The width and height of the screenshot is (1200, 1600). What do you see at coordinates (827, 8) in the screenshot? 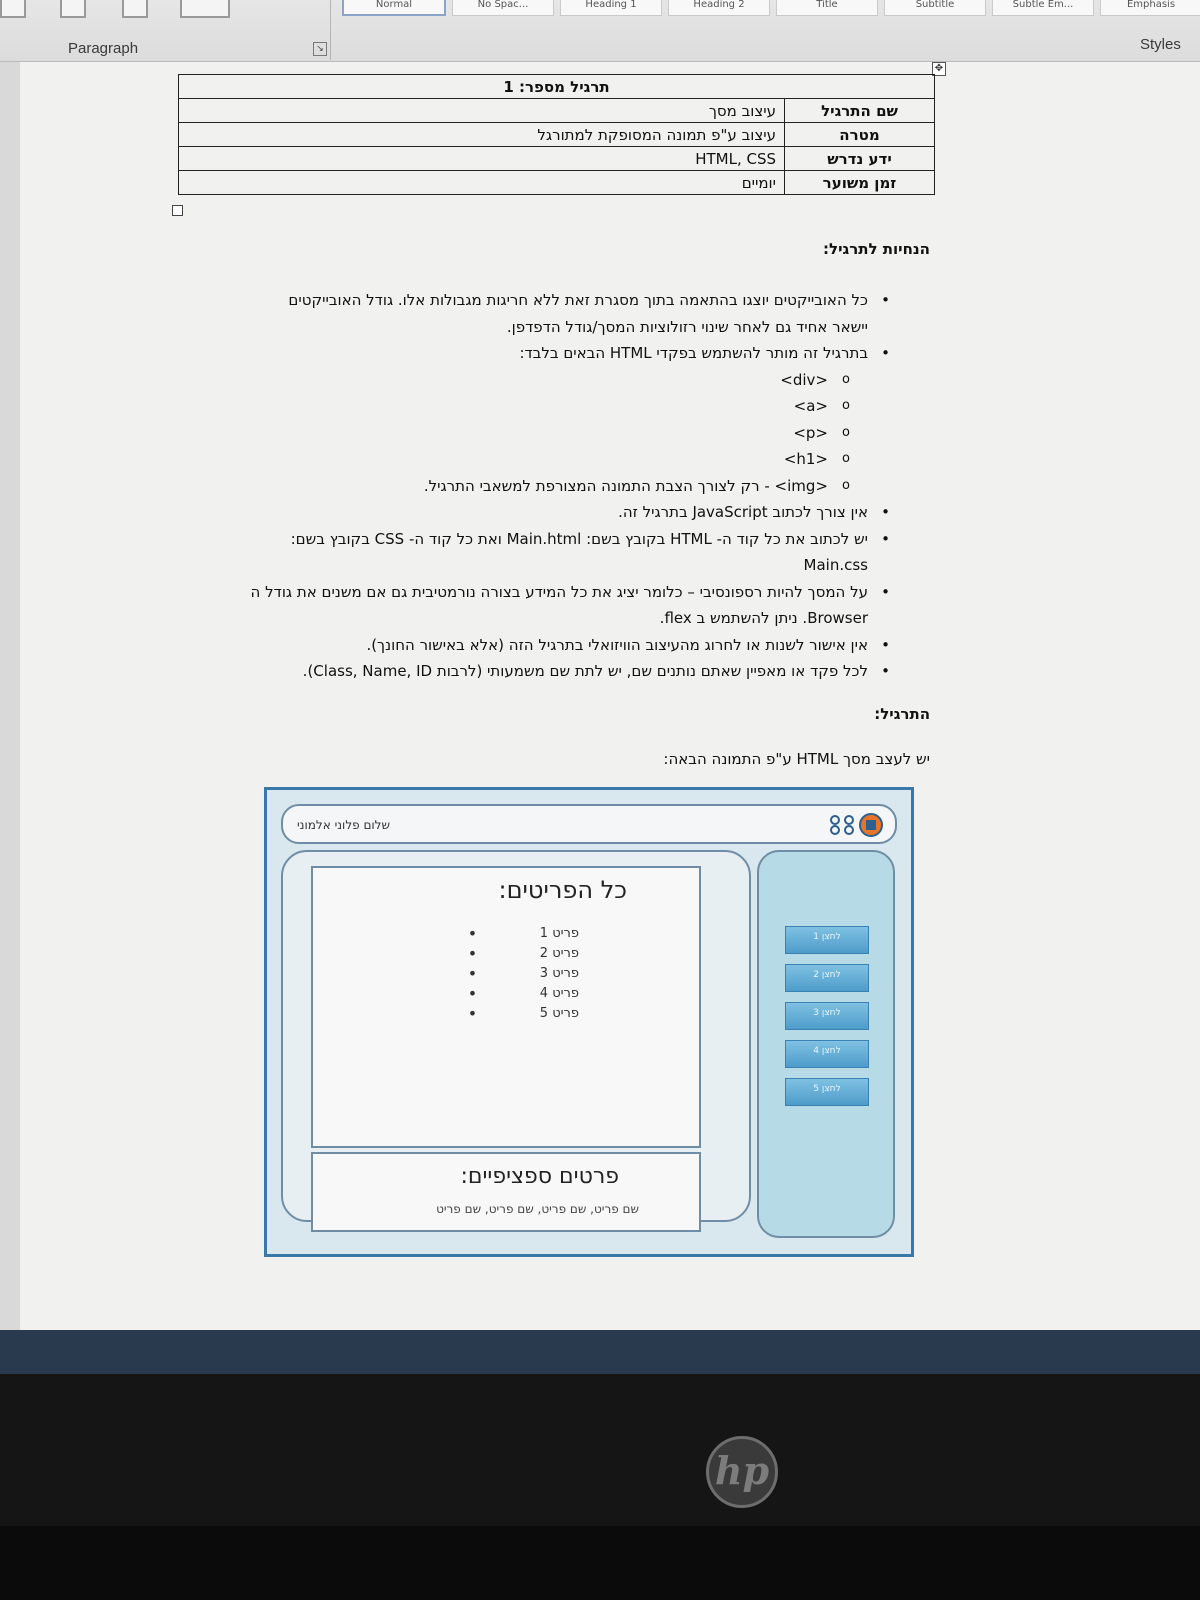
I see `style-title: Title` at bounding box center [827, 8].